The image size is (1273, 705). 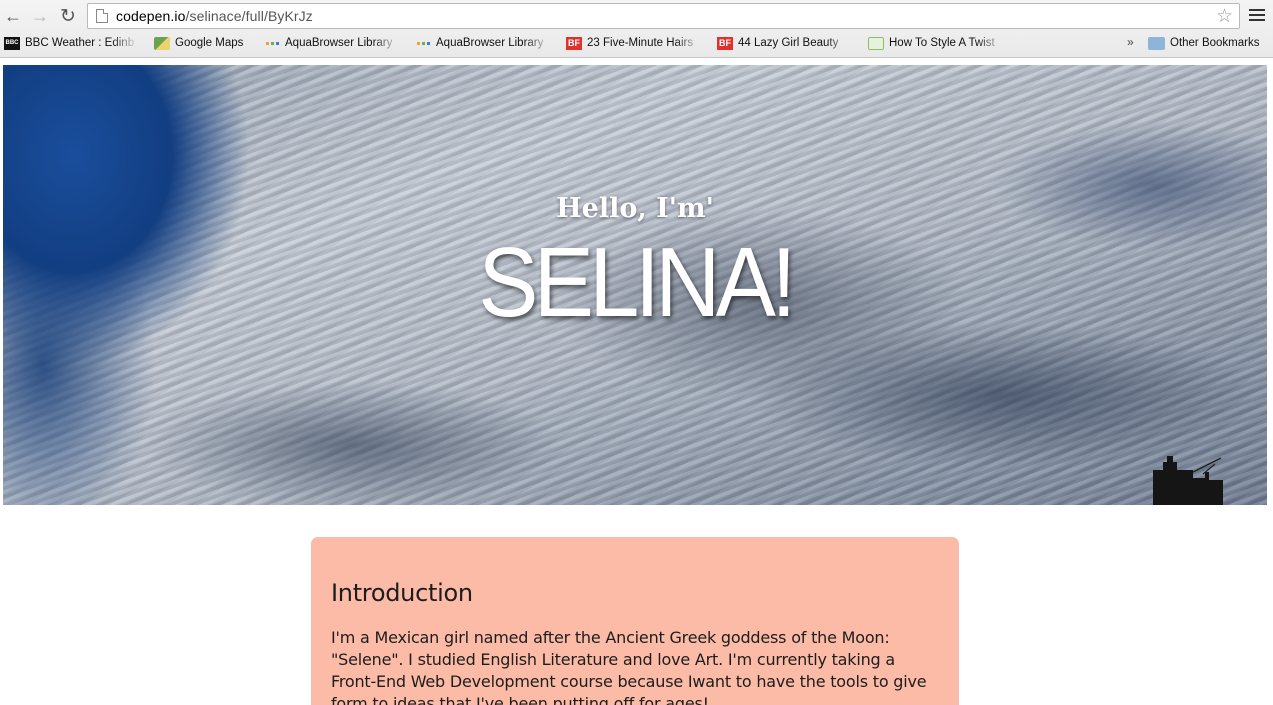 What do you see at coordinates (663, 16) in the screenshot?
I see `address-bar: codepen.io/selinace/full/ByKrJz ☆` at bounding box center [663, 16].